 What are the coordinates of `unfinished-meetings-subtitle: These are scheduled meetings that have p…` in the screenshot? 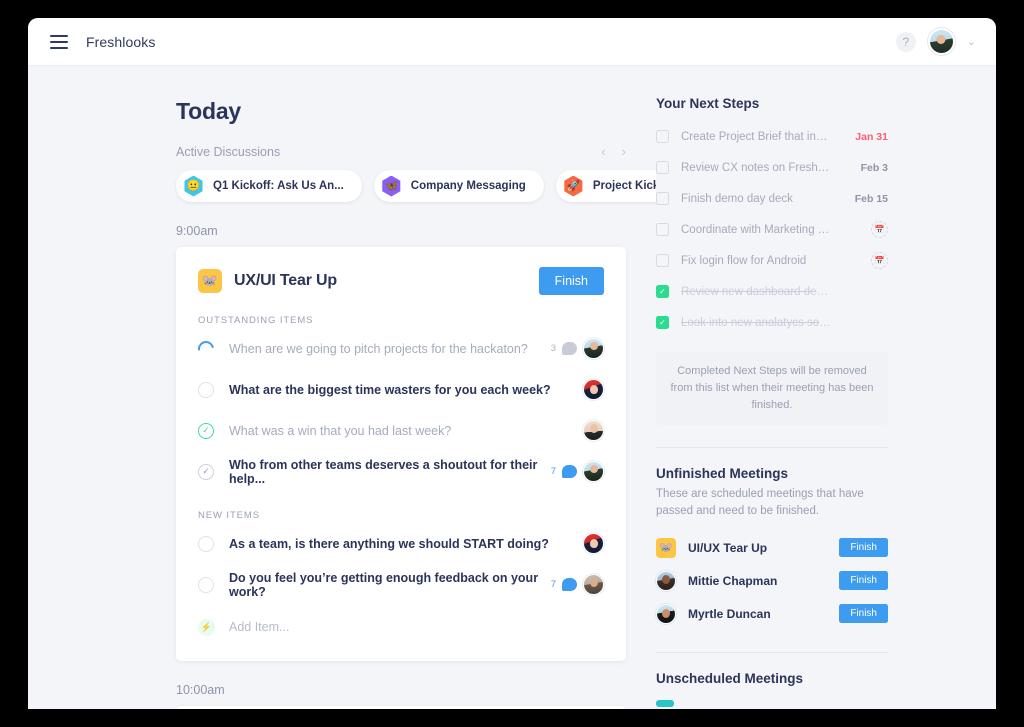 It's located at (760, 502).